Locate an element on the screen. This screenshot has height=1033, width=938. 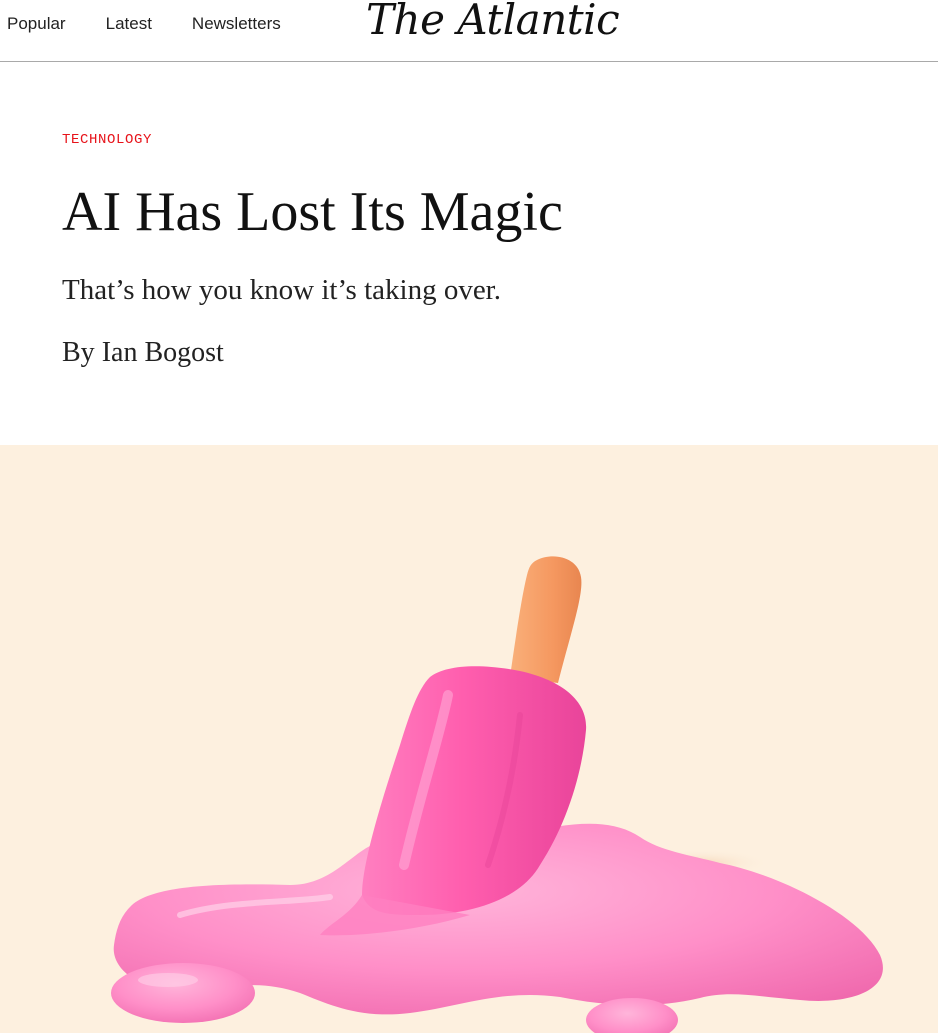
primary-nav: Popular Latest Newsletters is located at coordinates (144, 24).